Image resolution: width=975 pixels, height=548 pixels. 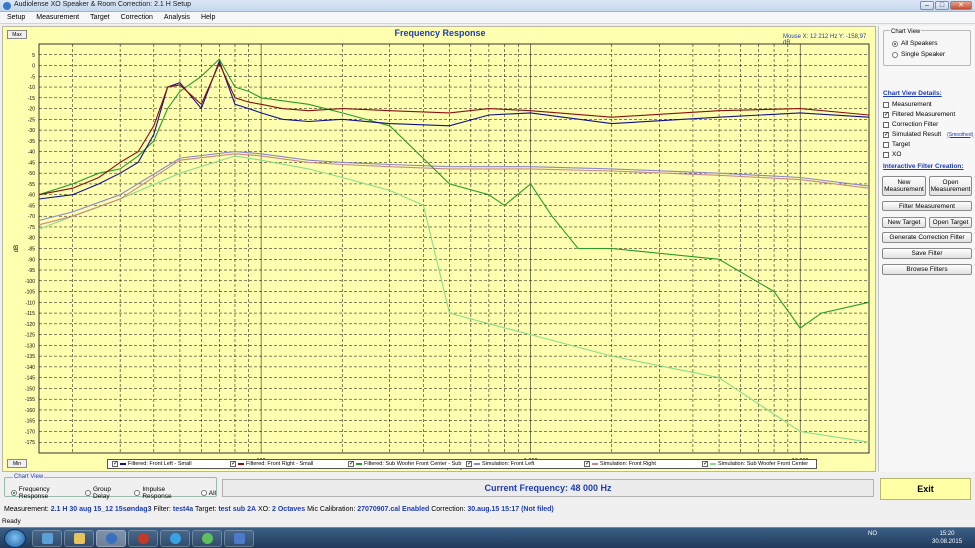 I want to click on status-target-label: Target:, so click(x=205, y=509).